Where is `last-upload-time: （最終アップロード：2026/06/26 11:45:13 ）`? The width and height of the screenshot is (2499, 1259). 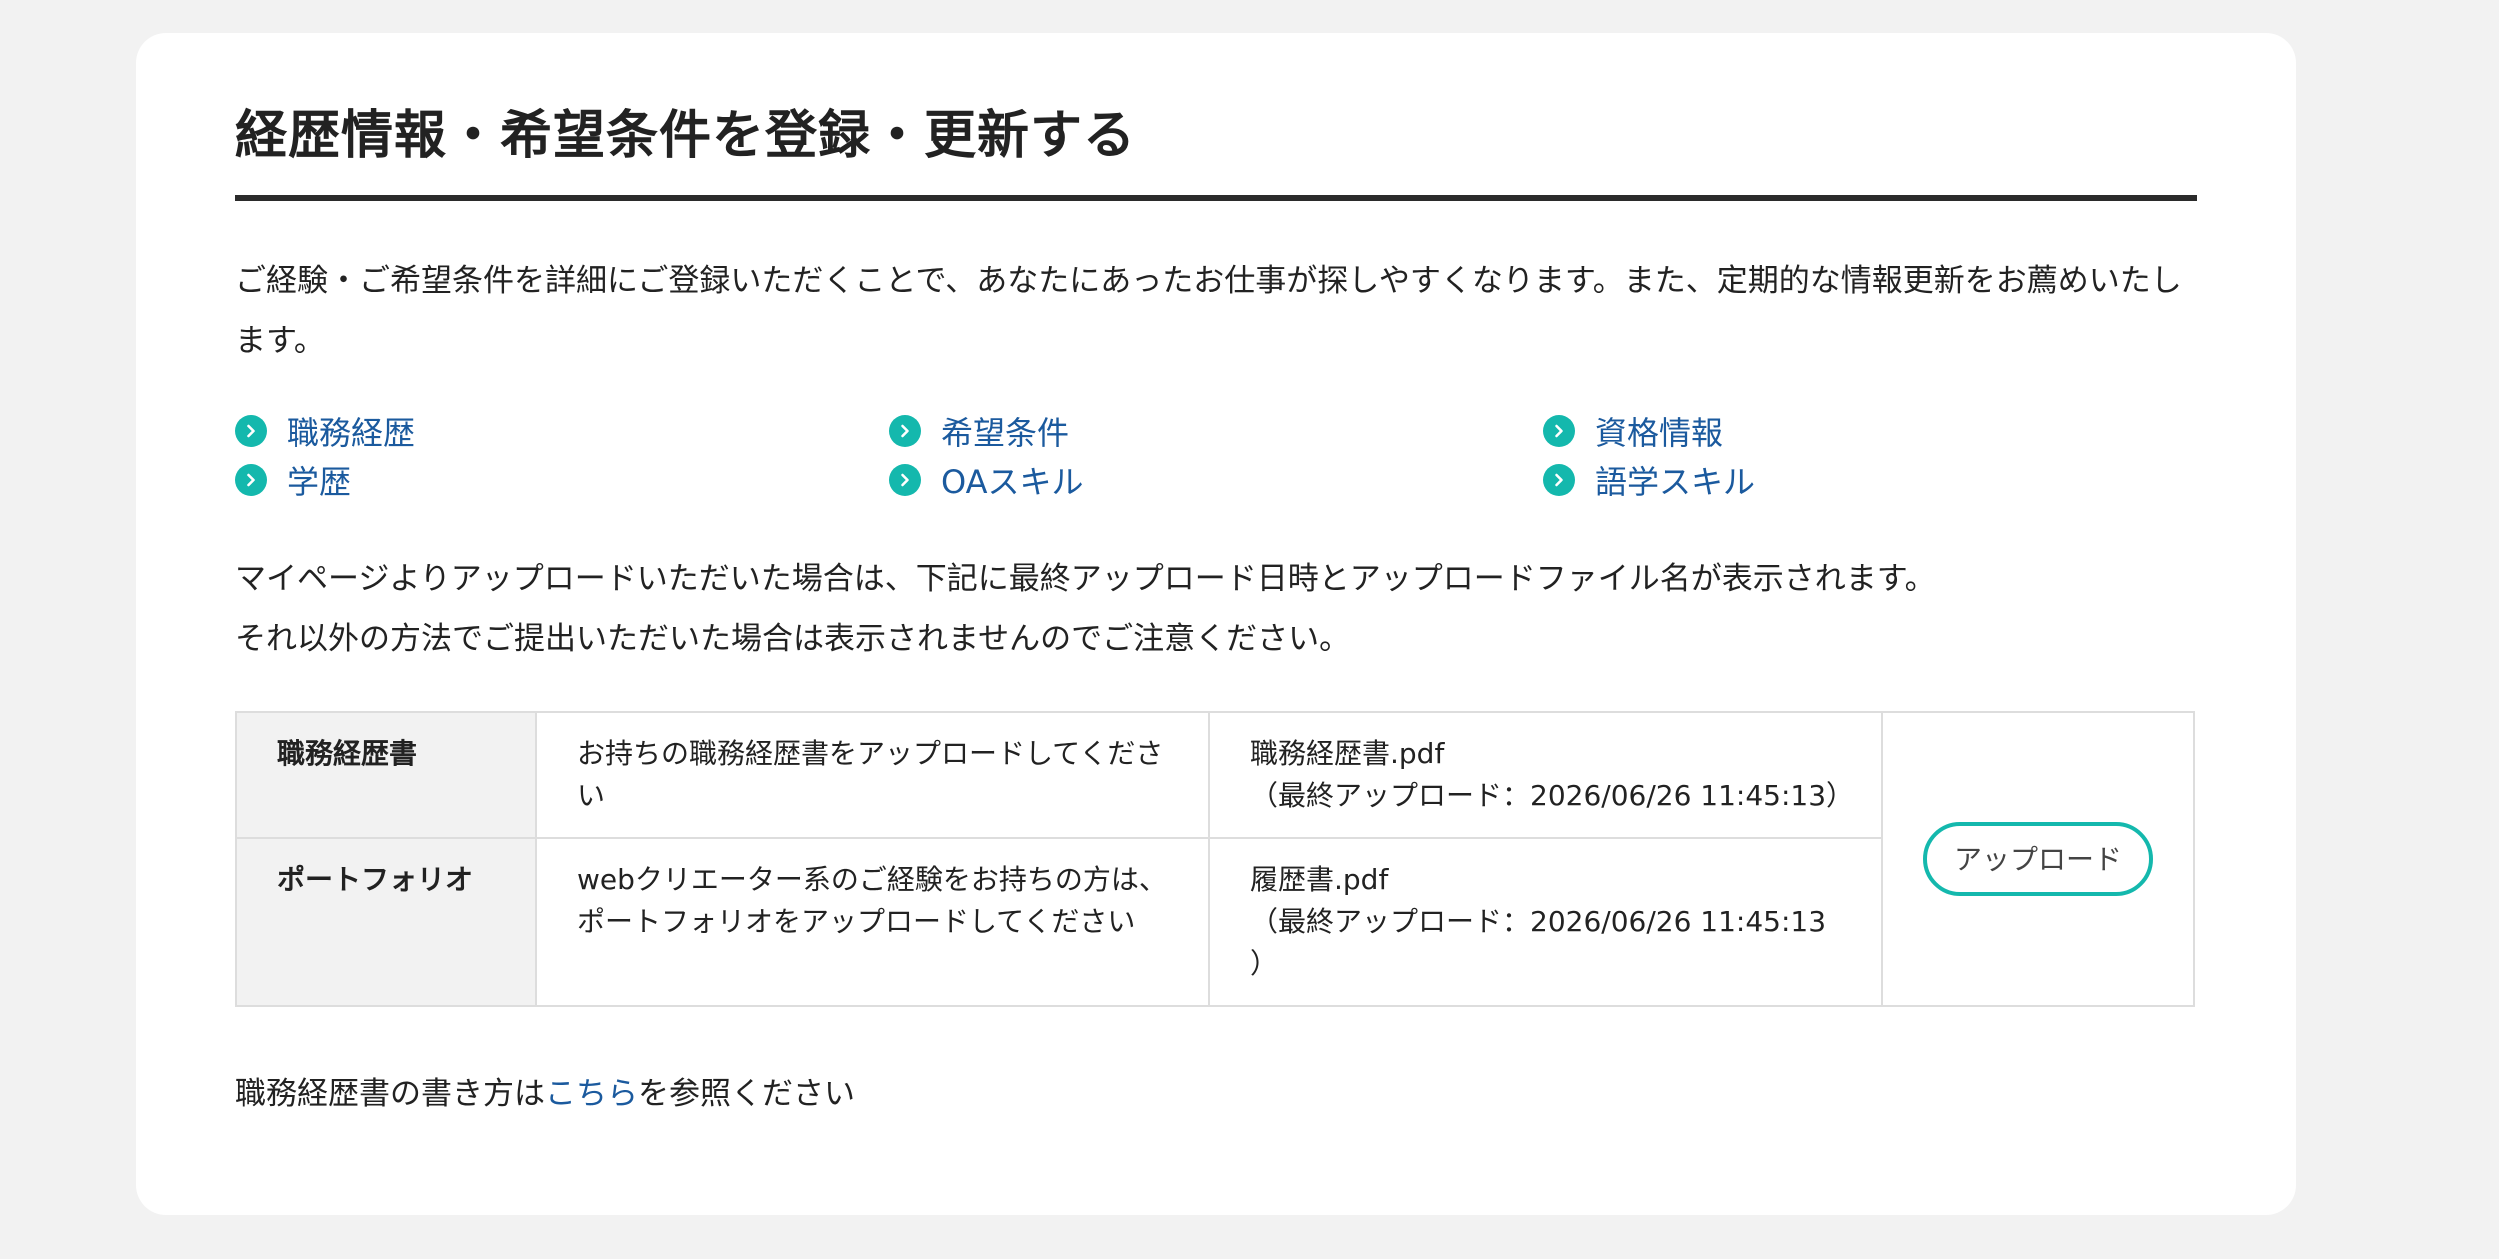
last-upload-time: （最終アップロード：2026/06/26 11:45:13 ） is located at coordinates (1538, 943).